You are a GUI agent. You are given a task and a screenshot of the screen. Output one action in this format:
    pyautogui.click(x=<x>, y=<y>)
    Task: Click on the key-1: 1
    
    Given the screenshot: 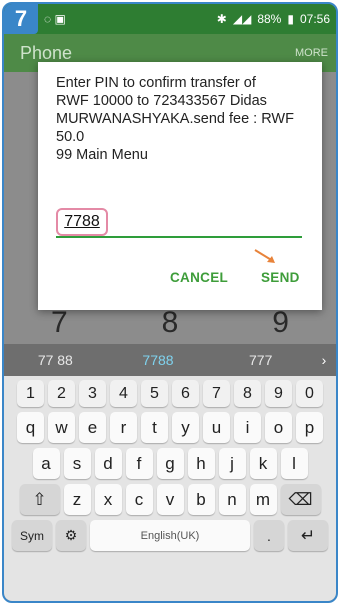 What is the action you would take?
    pyautogui.click(x=30, y=393)
    